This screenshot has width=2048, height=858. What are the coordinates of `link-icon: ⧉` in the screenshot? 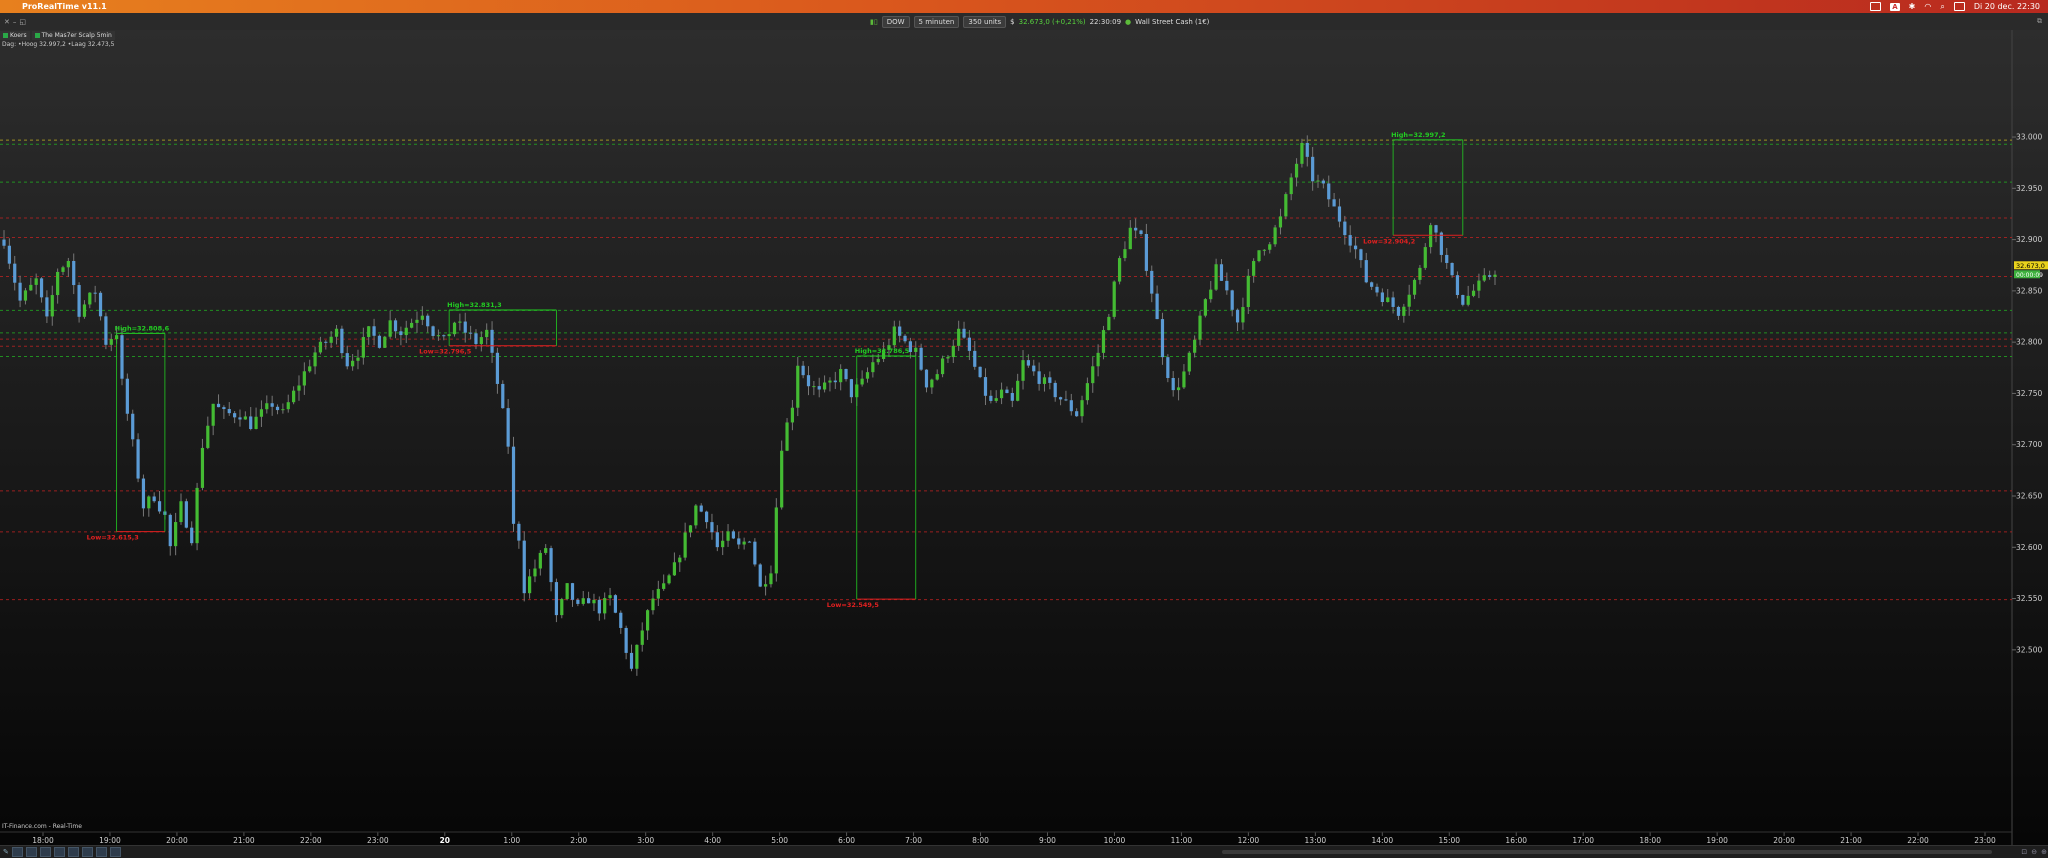 It's located at (2039, 21).